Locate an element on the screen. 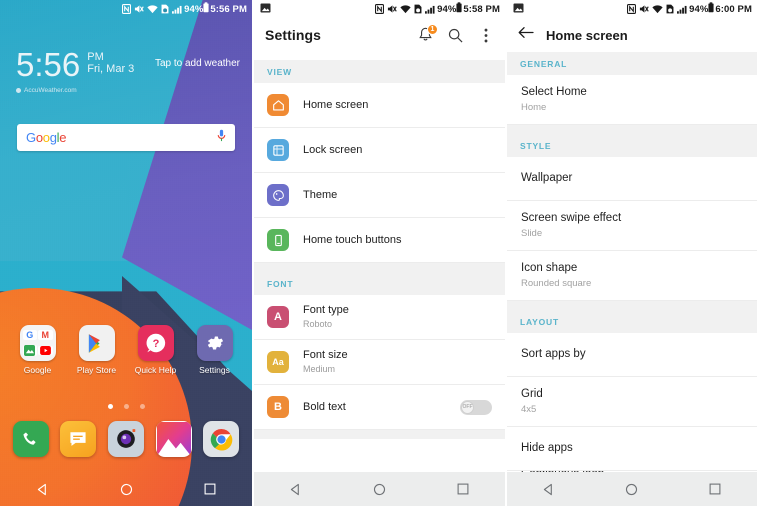 The width and height of the screenshot is (757, 506). row-title: Sort apps by is located at coordinates (553, 354).